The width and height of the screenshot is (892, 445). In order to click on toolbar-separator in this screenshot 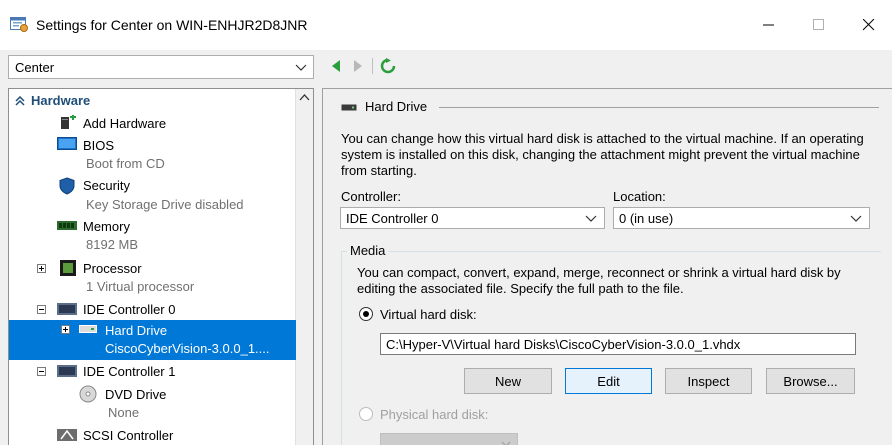, I will do `click(372, 66)`.